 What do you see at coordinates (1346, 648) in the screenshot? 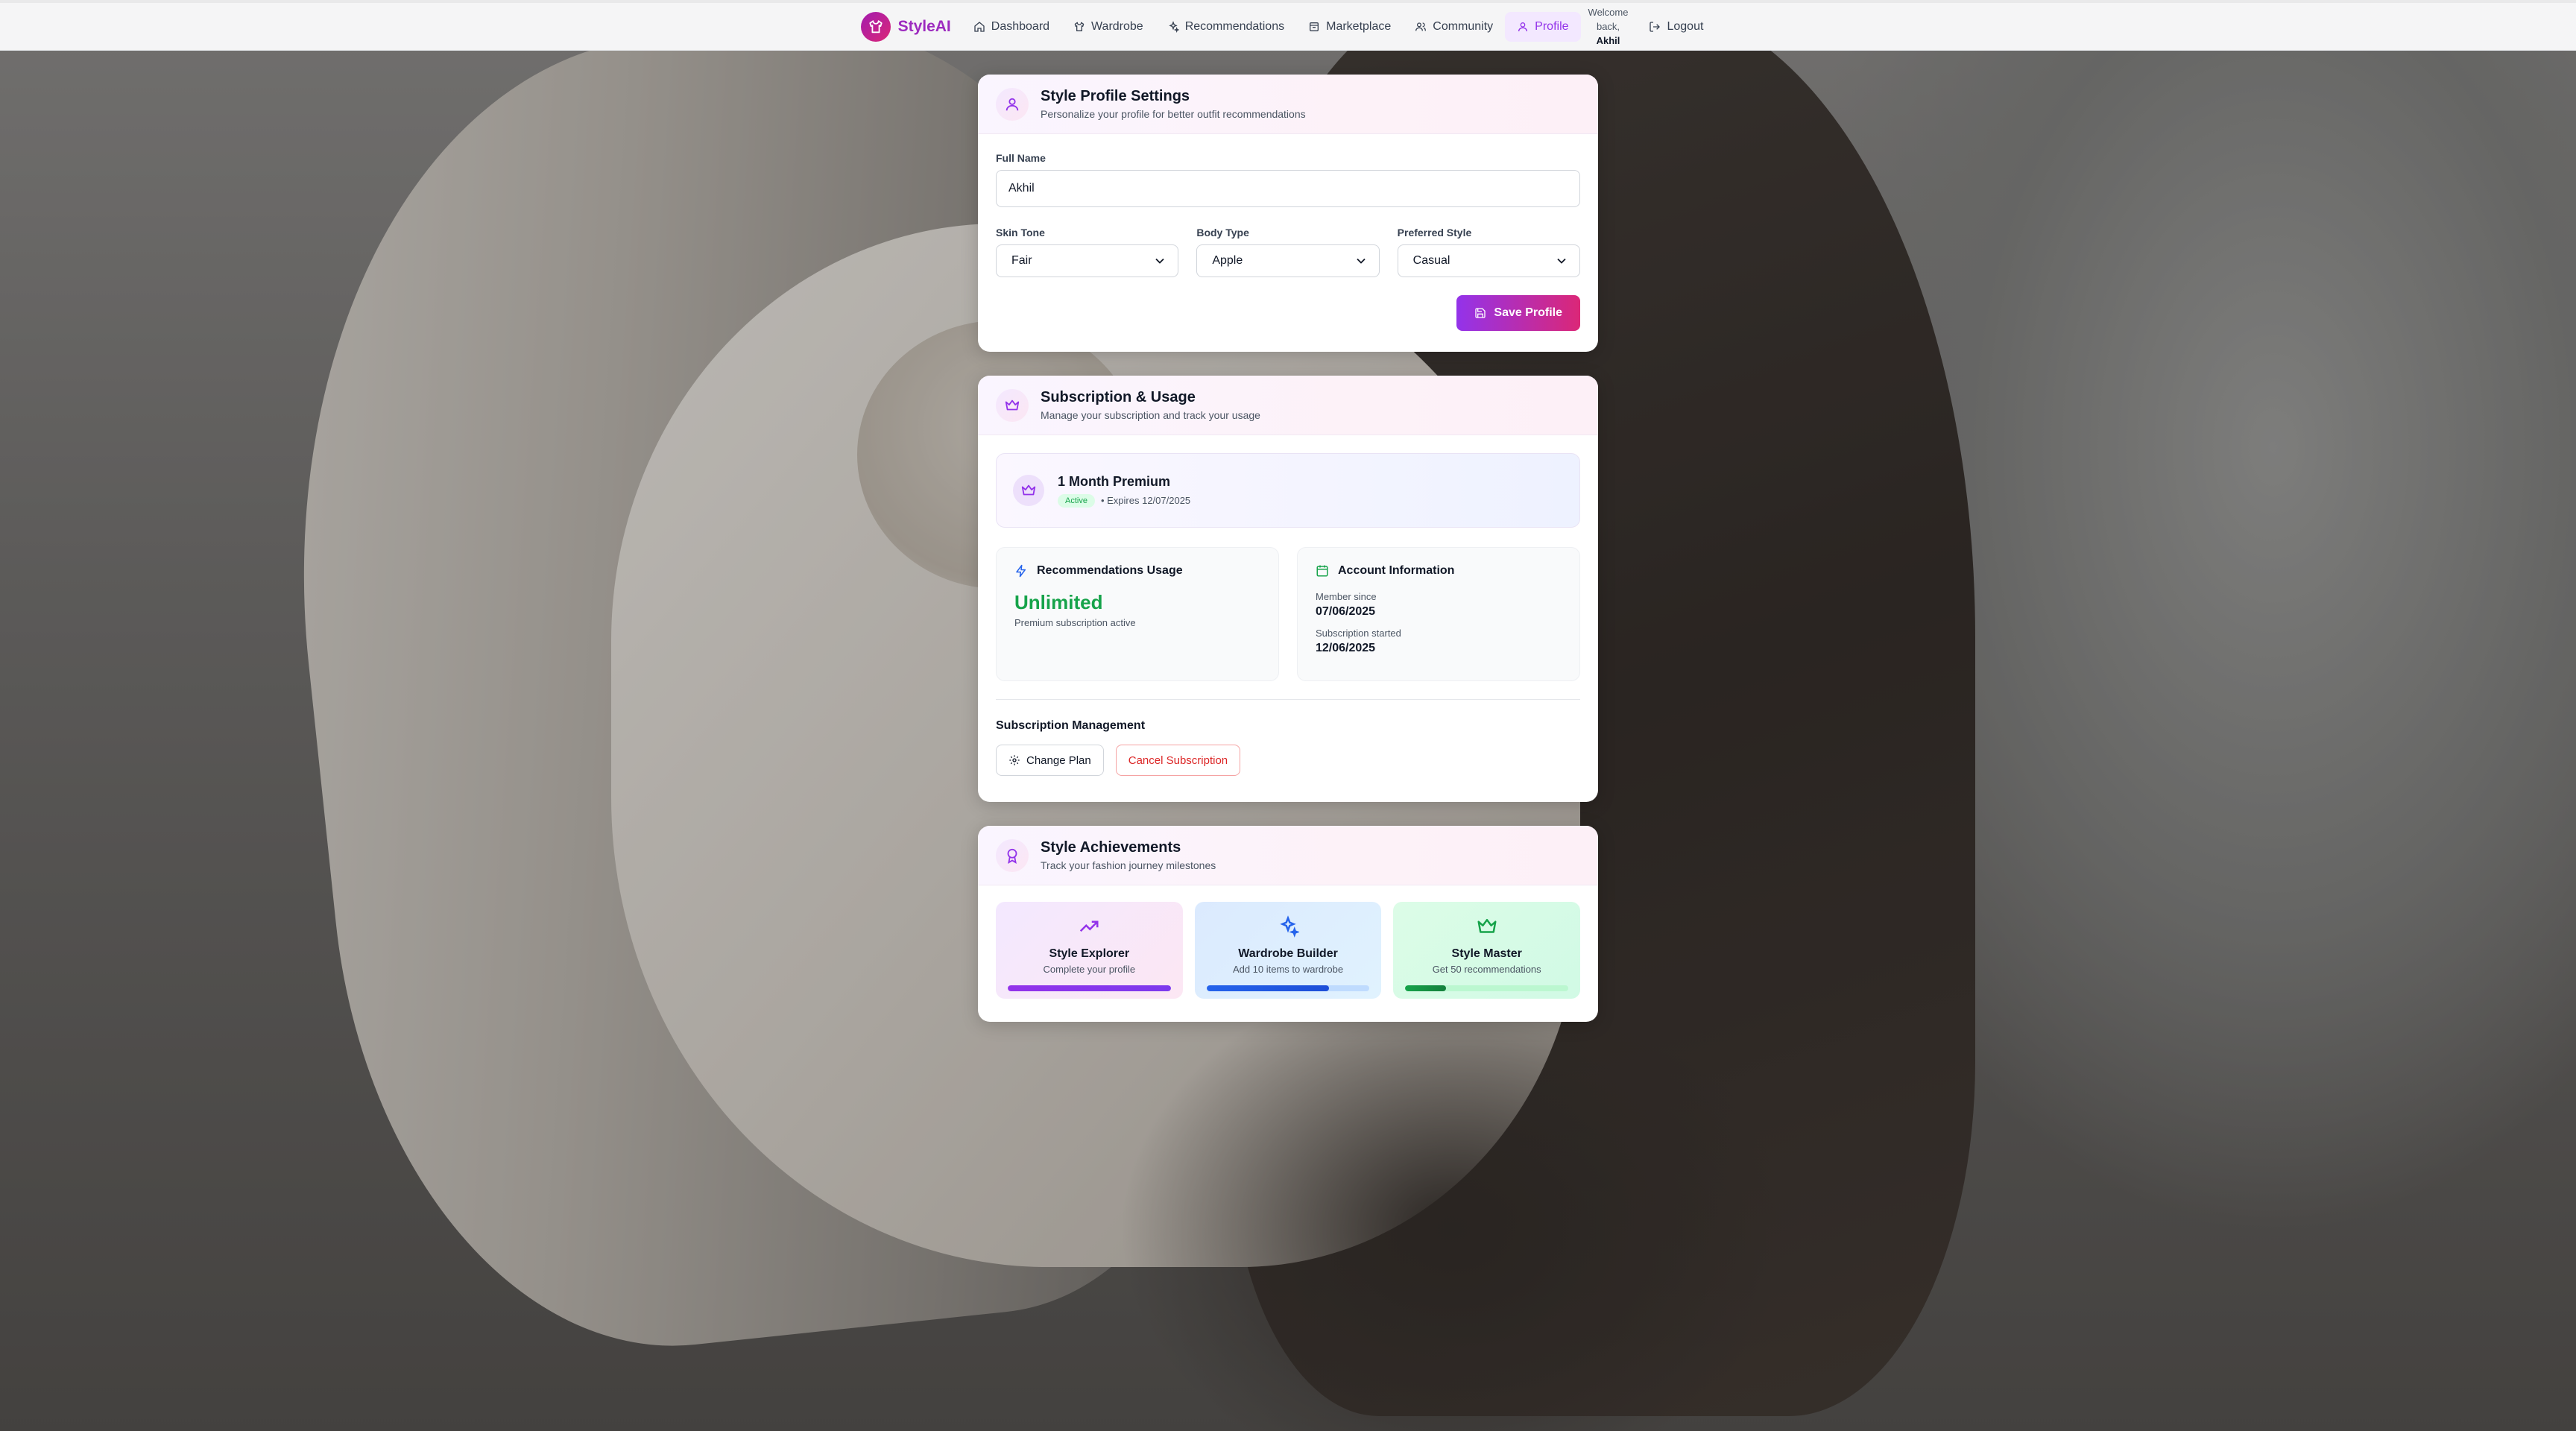
I see `subscription-started-value: 12/06/2025` at bounding box center [1346, 648].